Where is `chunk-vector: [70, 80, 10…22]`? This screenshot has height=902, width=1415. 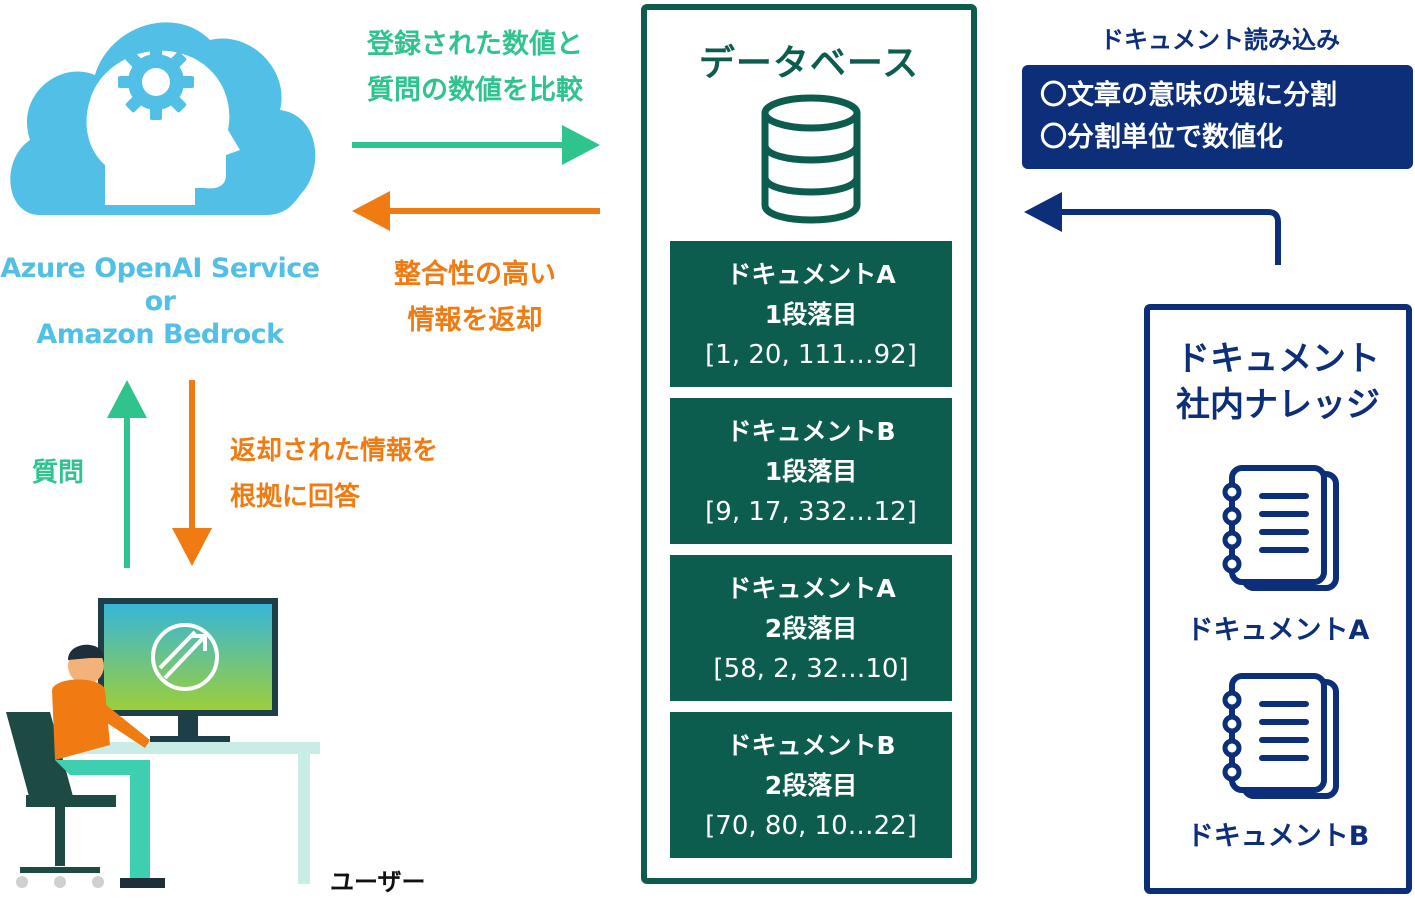
chunk-vector: [70, 80, 10…22] is located at coordinates (811, 826).